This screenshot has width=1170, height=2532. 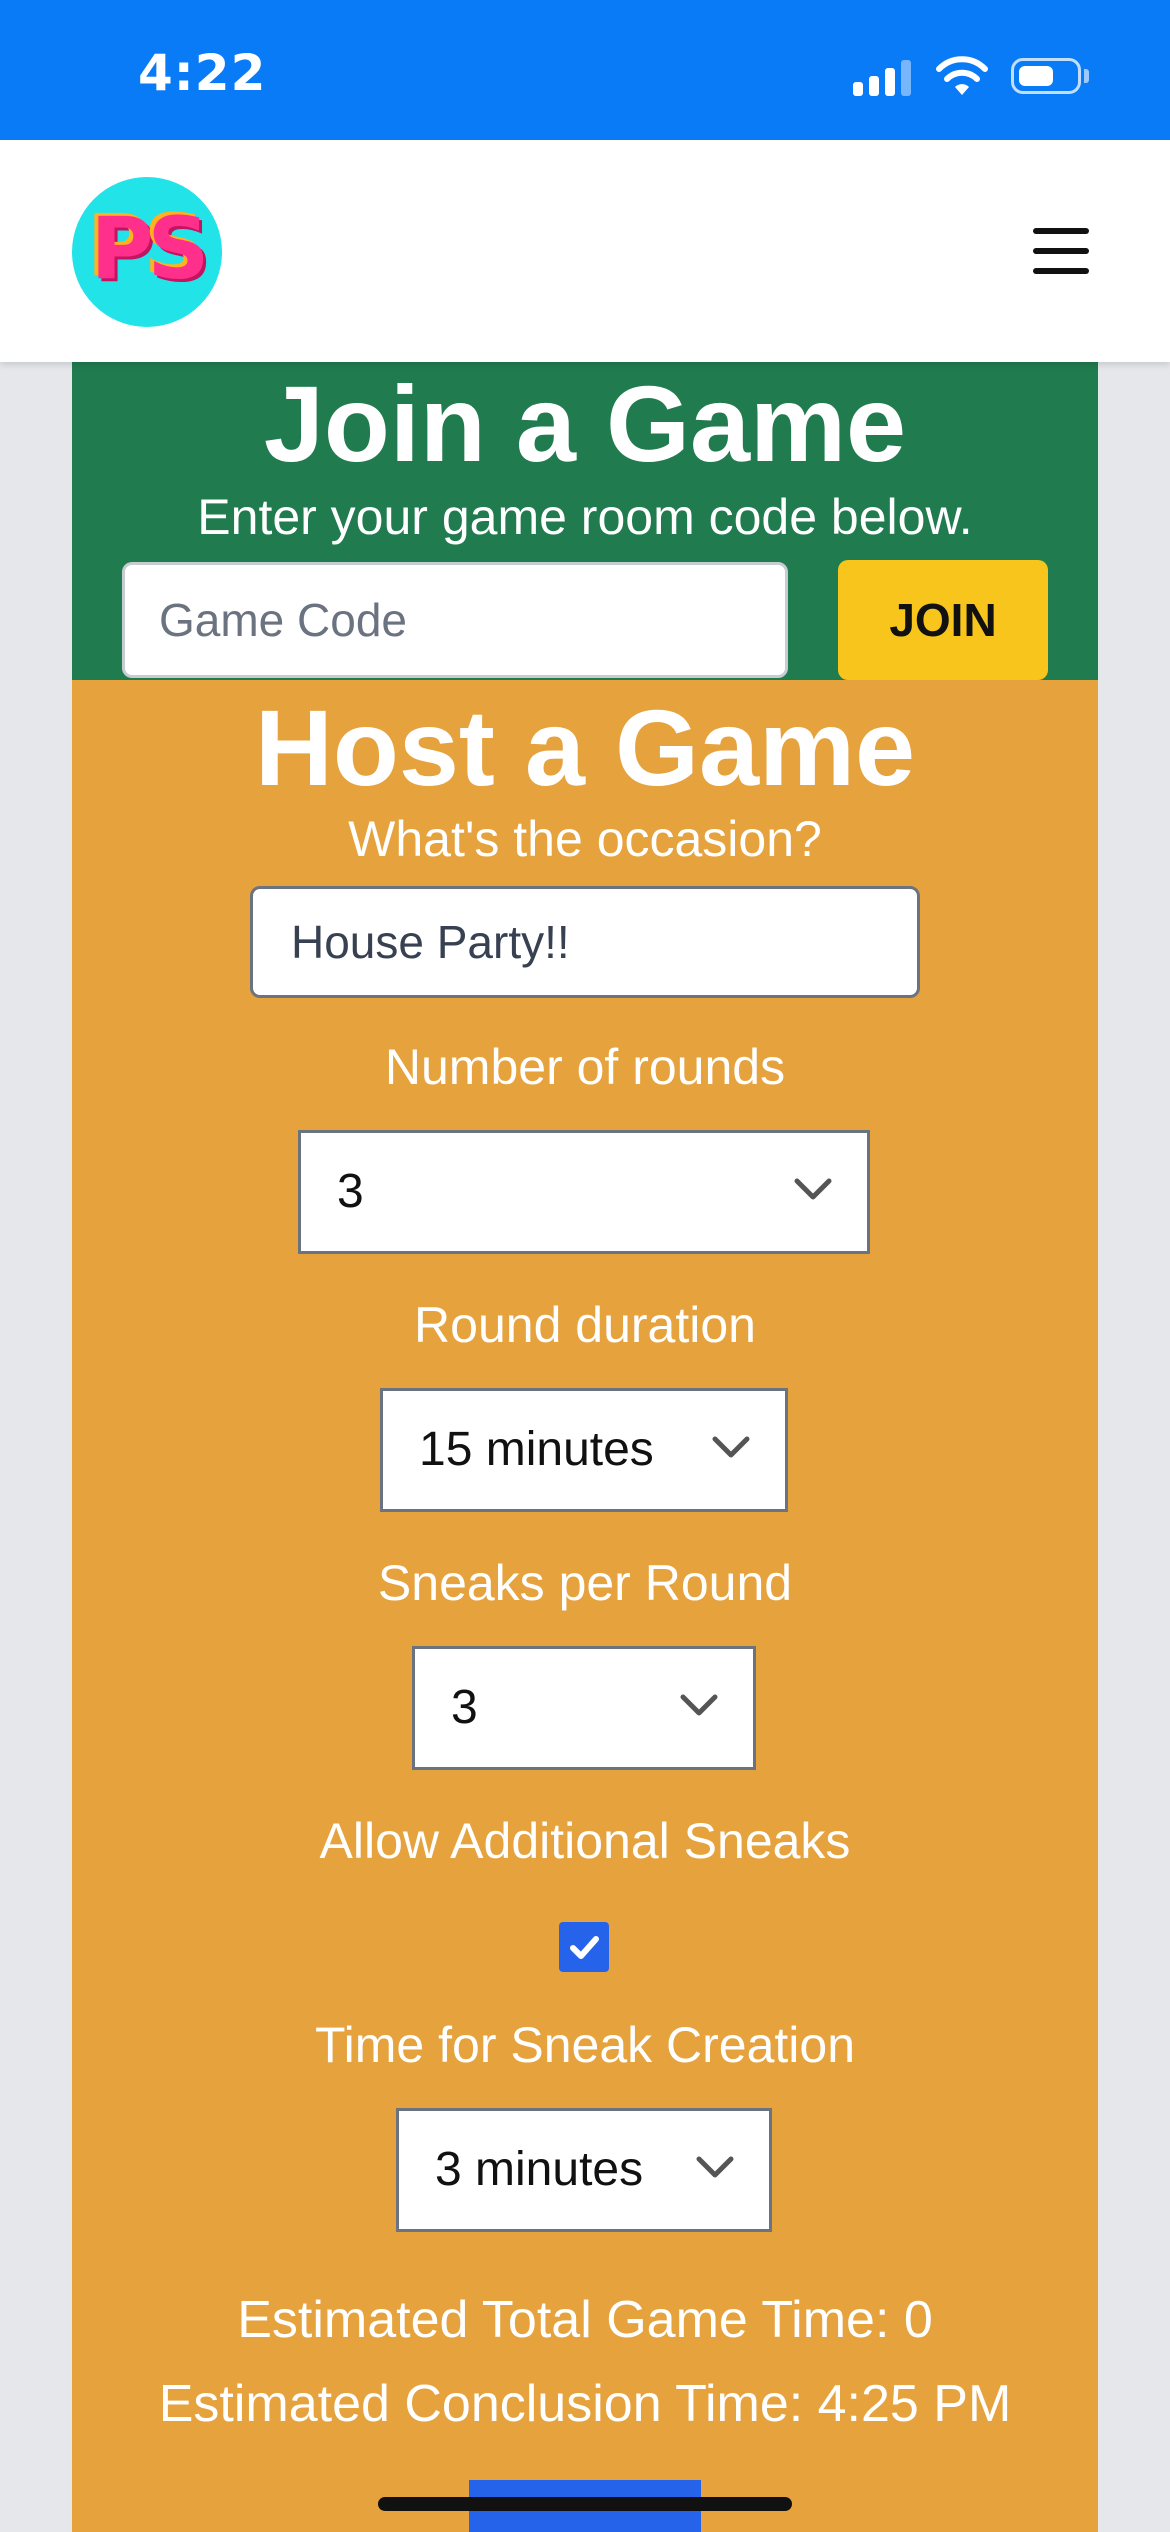 What do you see at coordinates (585, 2404) in the screenshot?
I see `estimated-conclusion-time: Estimated Conclusion Time: 4:25 PM` at bounding box center [585, 2404].